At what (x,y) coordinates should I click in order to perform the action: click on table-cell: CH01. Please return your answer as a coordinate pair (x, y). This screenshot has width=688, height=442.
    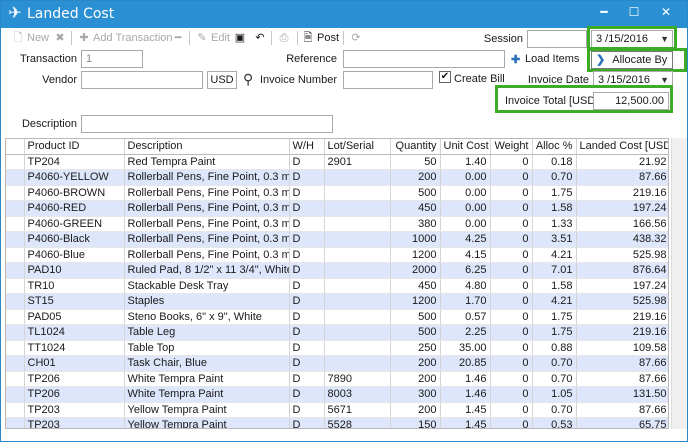
    Looking at the image, I should click on (74, 363).